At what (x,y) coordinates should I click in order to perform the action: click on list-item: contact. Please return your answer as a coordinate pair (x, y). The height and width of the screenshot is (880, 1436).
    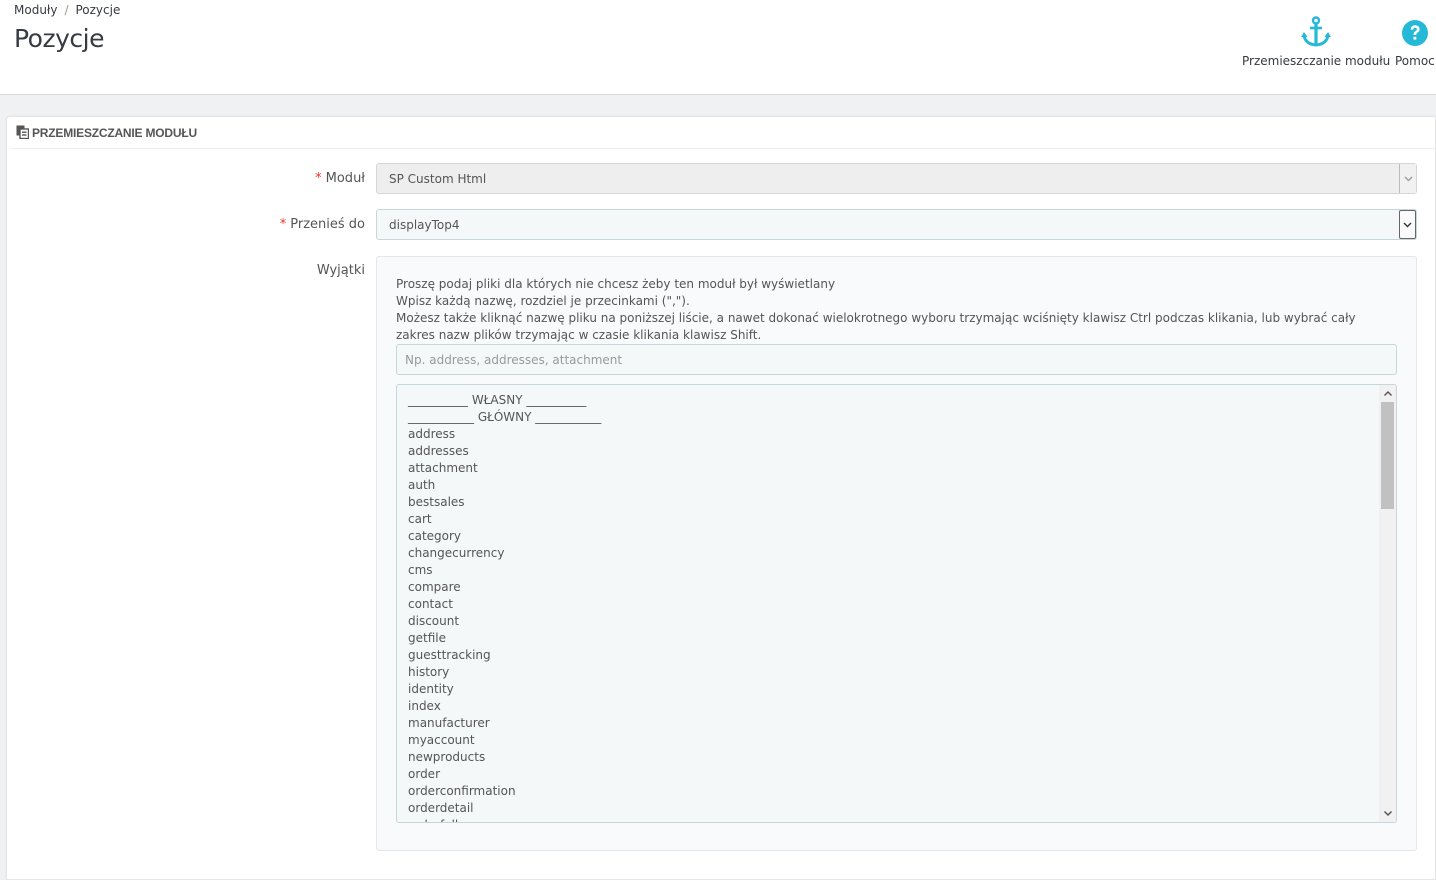
    Looking at the image, I should click on (902, 604).